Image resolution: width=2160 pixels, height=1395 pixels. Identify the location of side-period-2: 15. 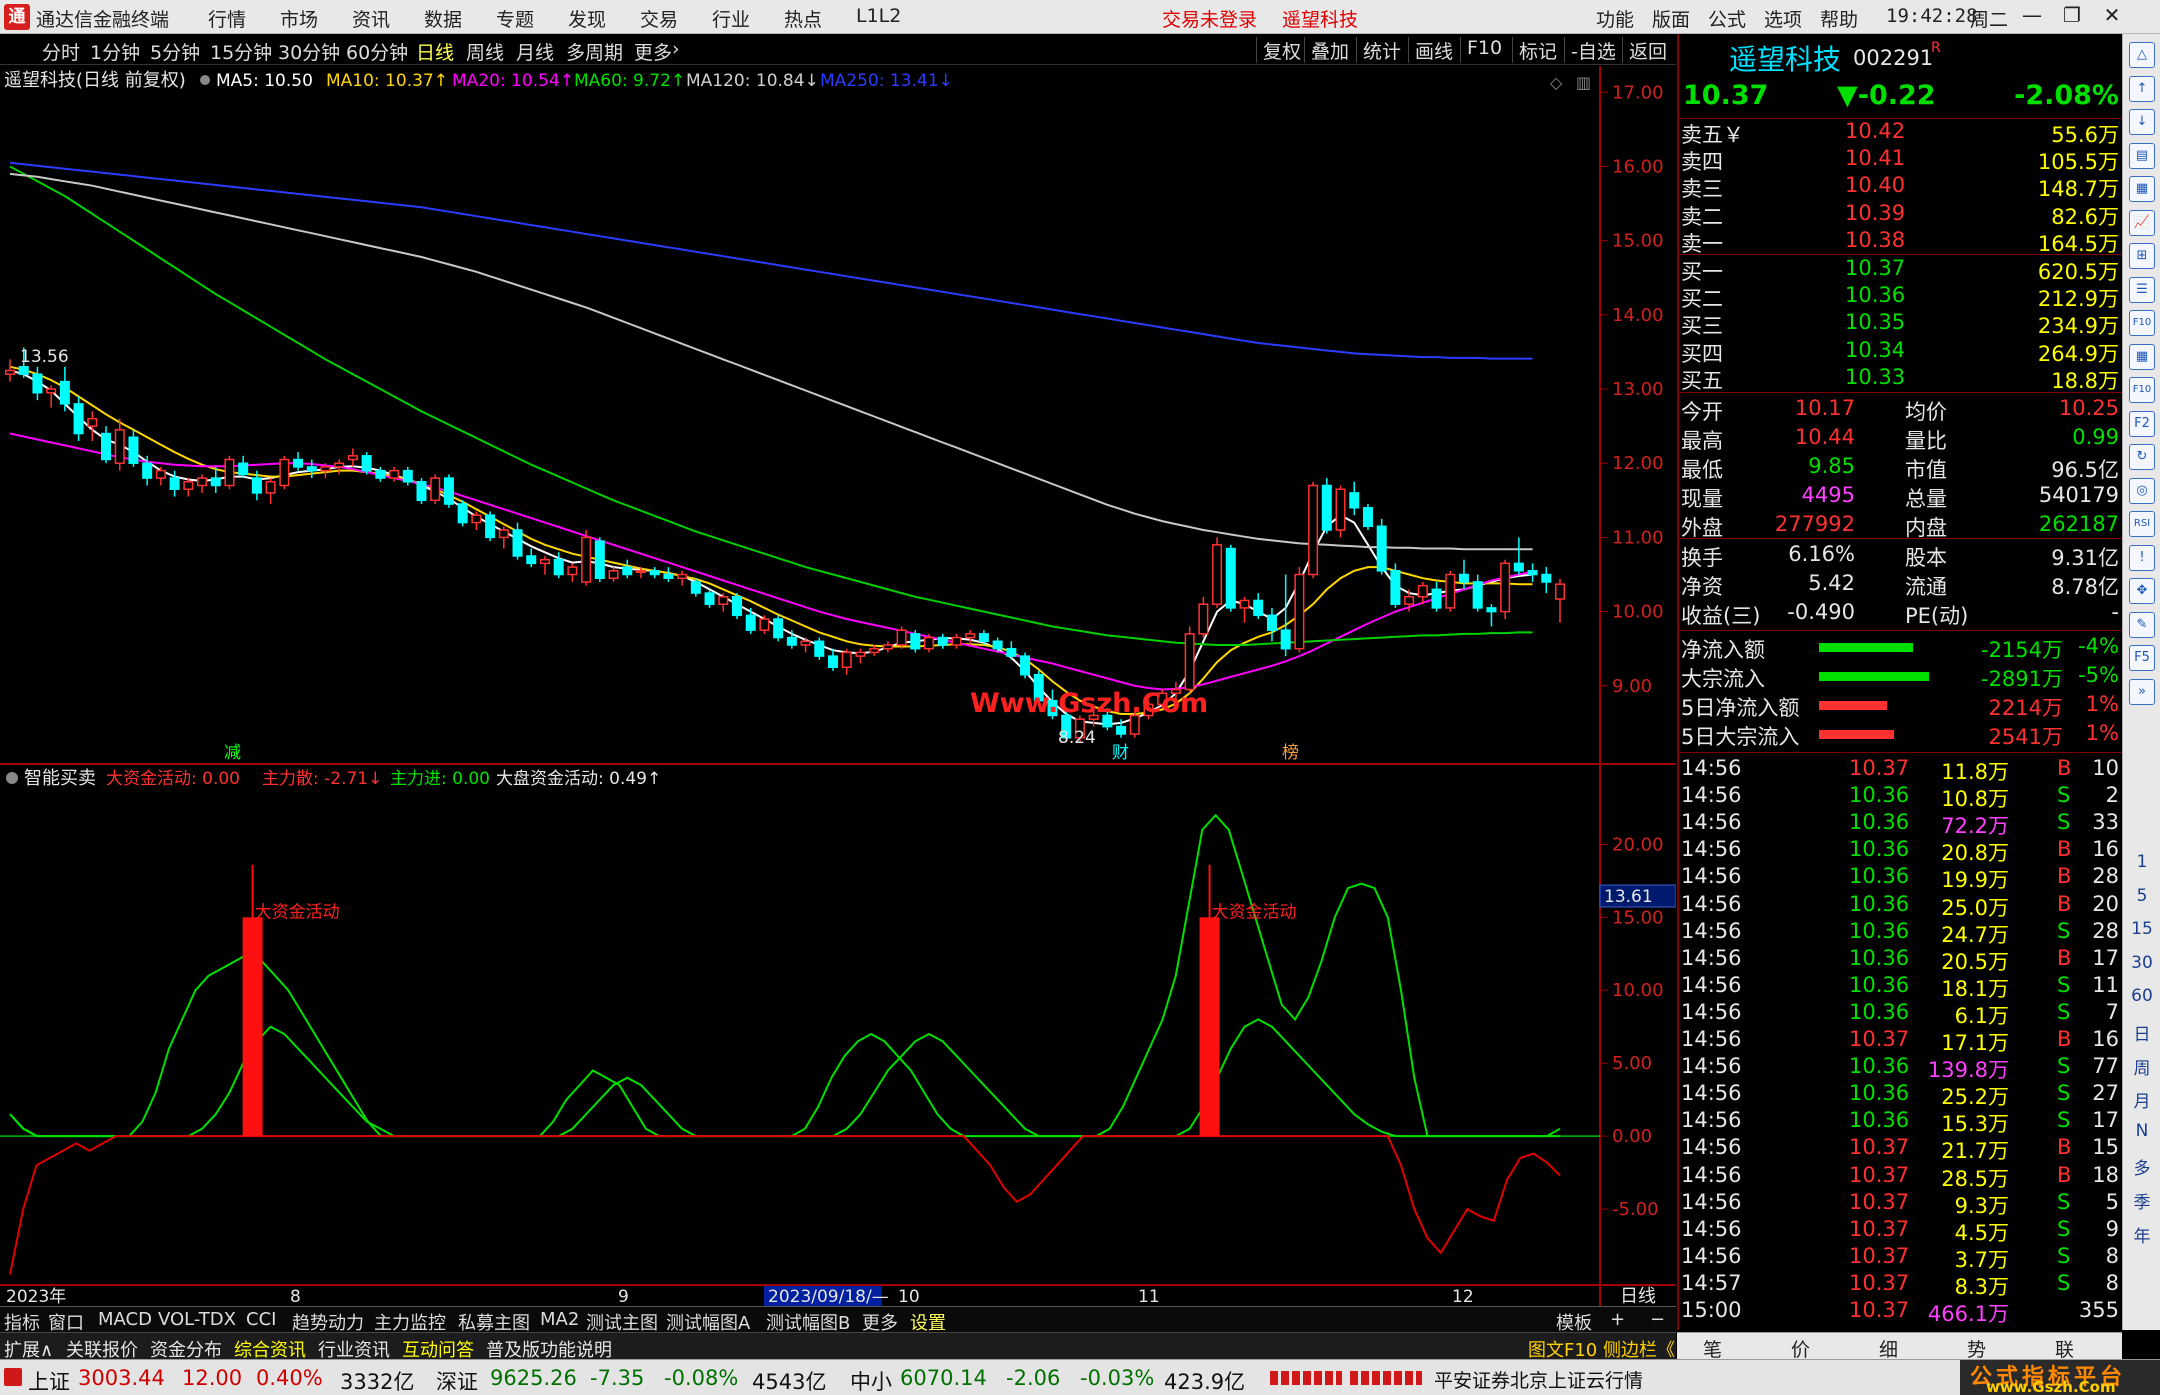
(2141, 929).